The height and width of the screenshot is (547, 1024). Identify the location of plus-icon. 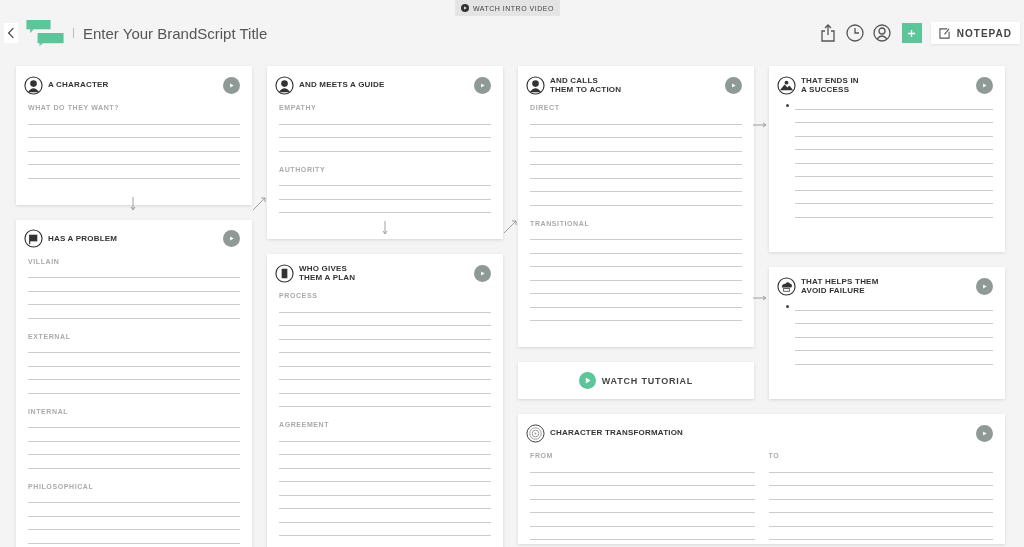
(912, 33).